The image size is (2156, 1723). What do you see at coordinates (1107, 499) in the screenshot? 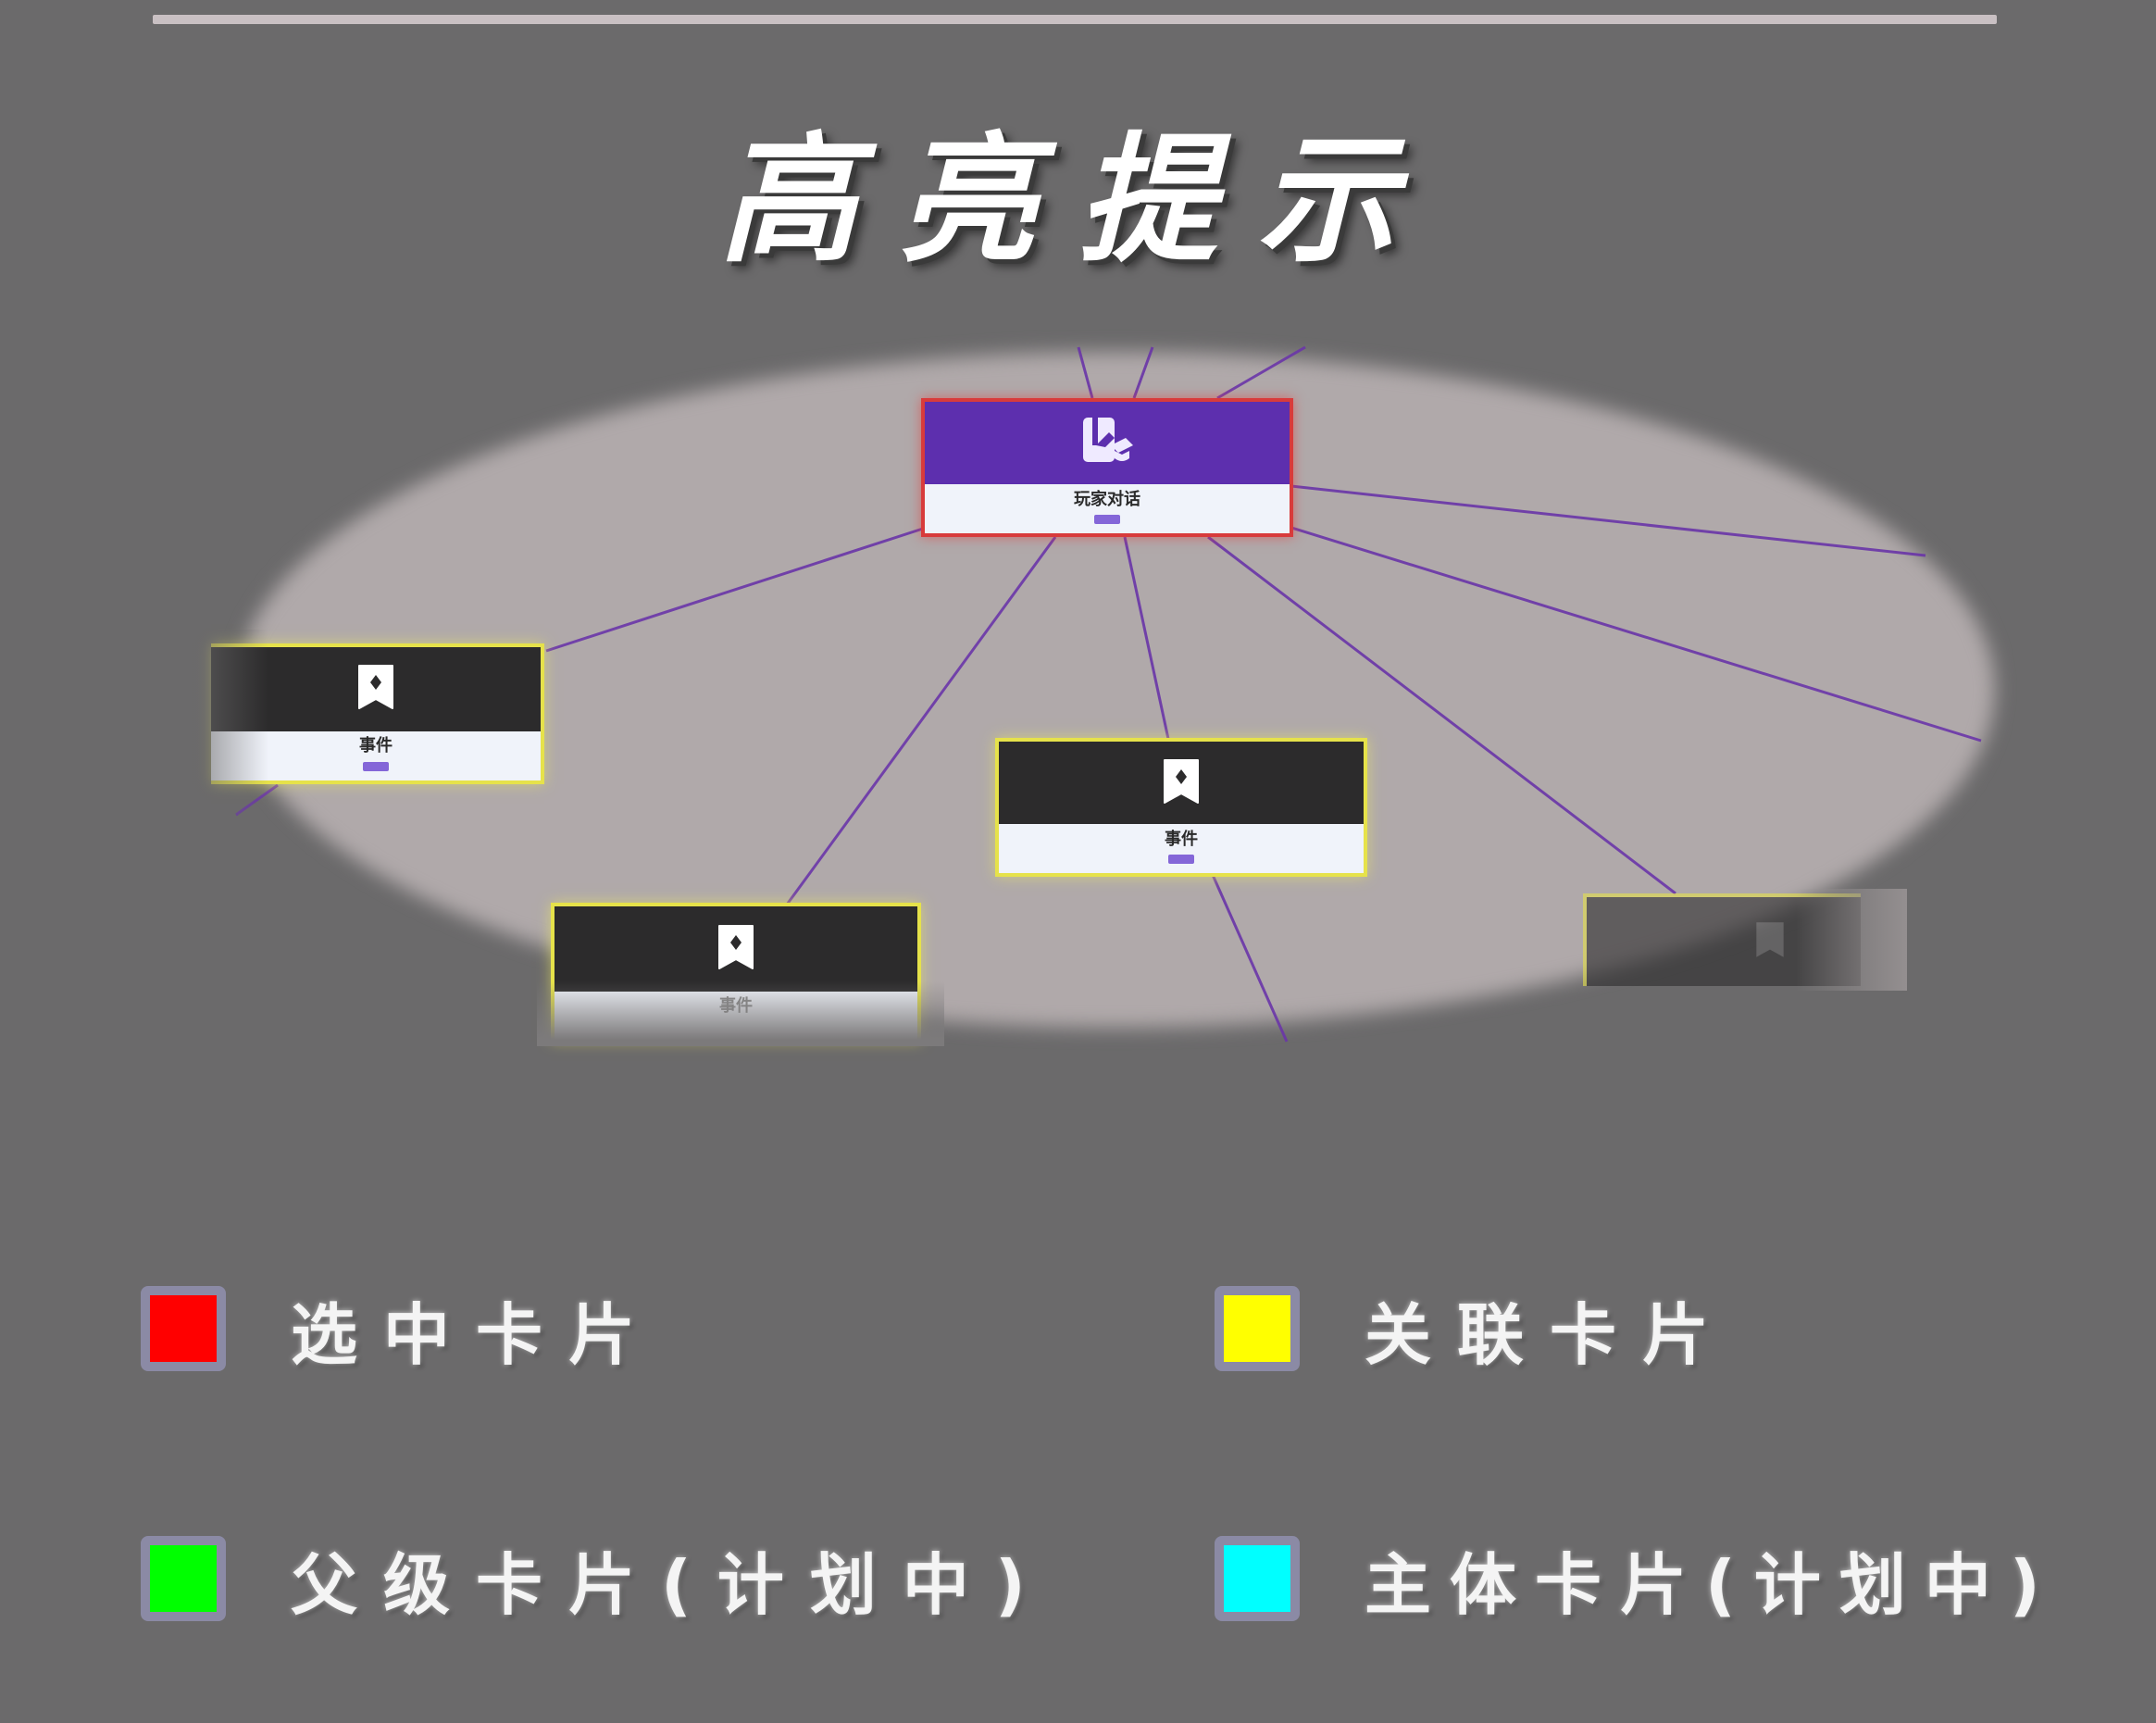
I see `card-title: 玩家对话` at bounding box center [1107, 499].